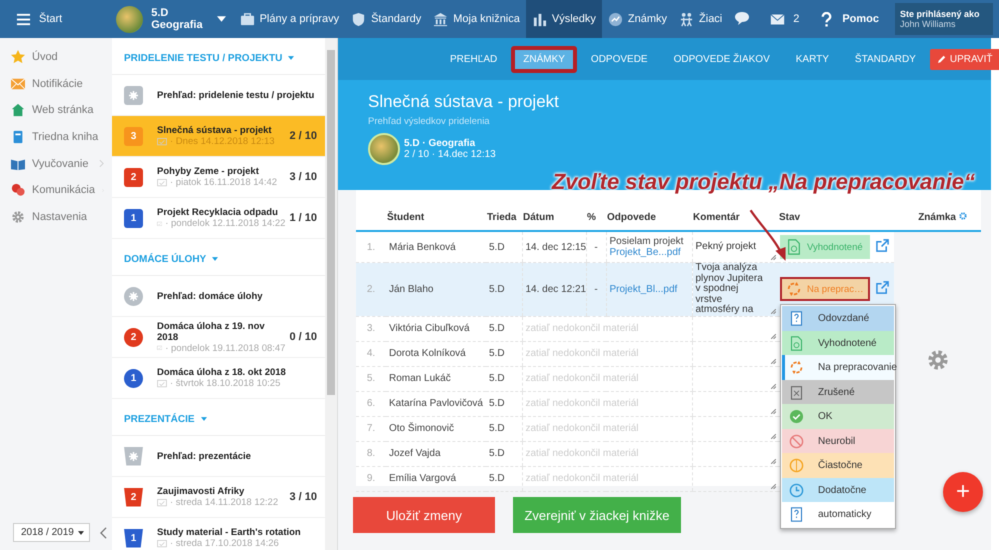  I want to click on status-option: Vyhodnotené, so click(838, 343).